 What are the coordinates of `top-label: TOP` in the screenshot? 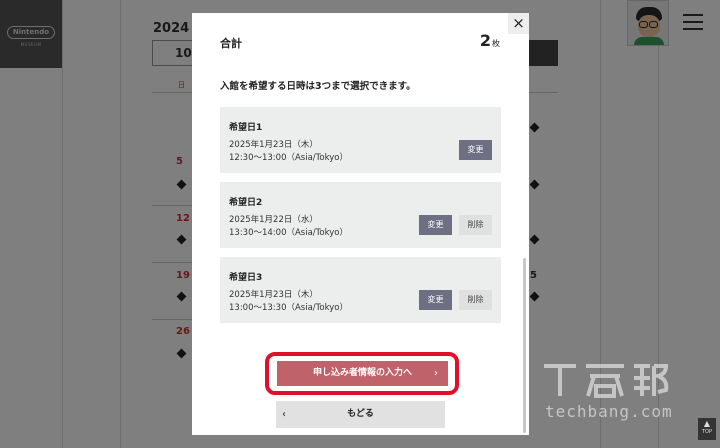 It's located at (706, 432).